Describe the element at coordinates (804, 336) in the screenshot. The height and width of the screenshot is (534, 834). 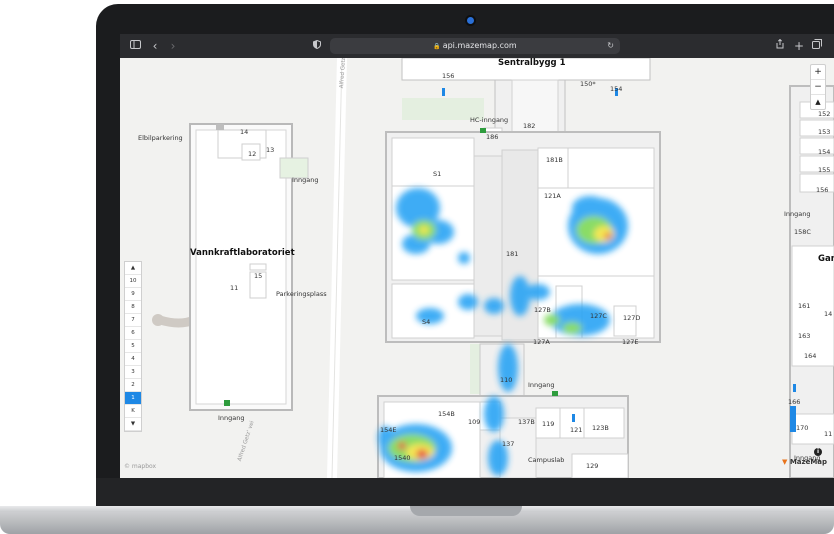
I see `room-gam-163: 163` at that location.